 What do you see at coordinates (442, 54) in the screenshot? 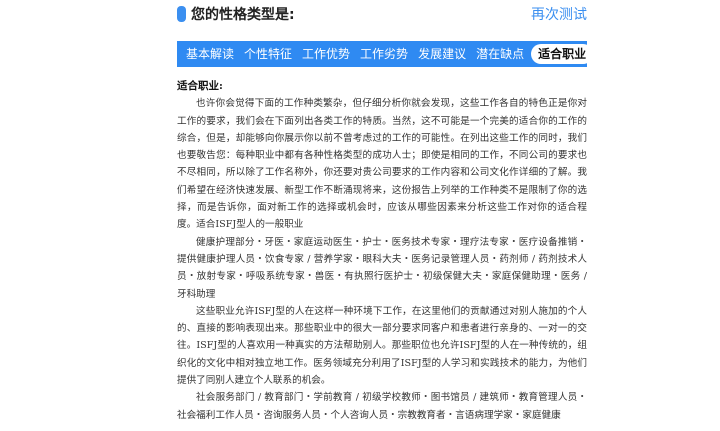
I see `tab-development-advice: 发展建议` at bounding box center [442, 54].